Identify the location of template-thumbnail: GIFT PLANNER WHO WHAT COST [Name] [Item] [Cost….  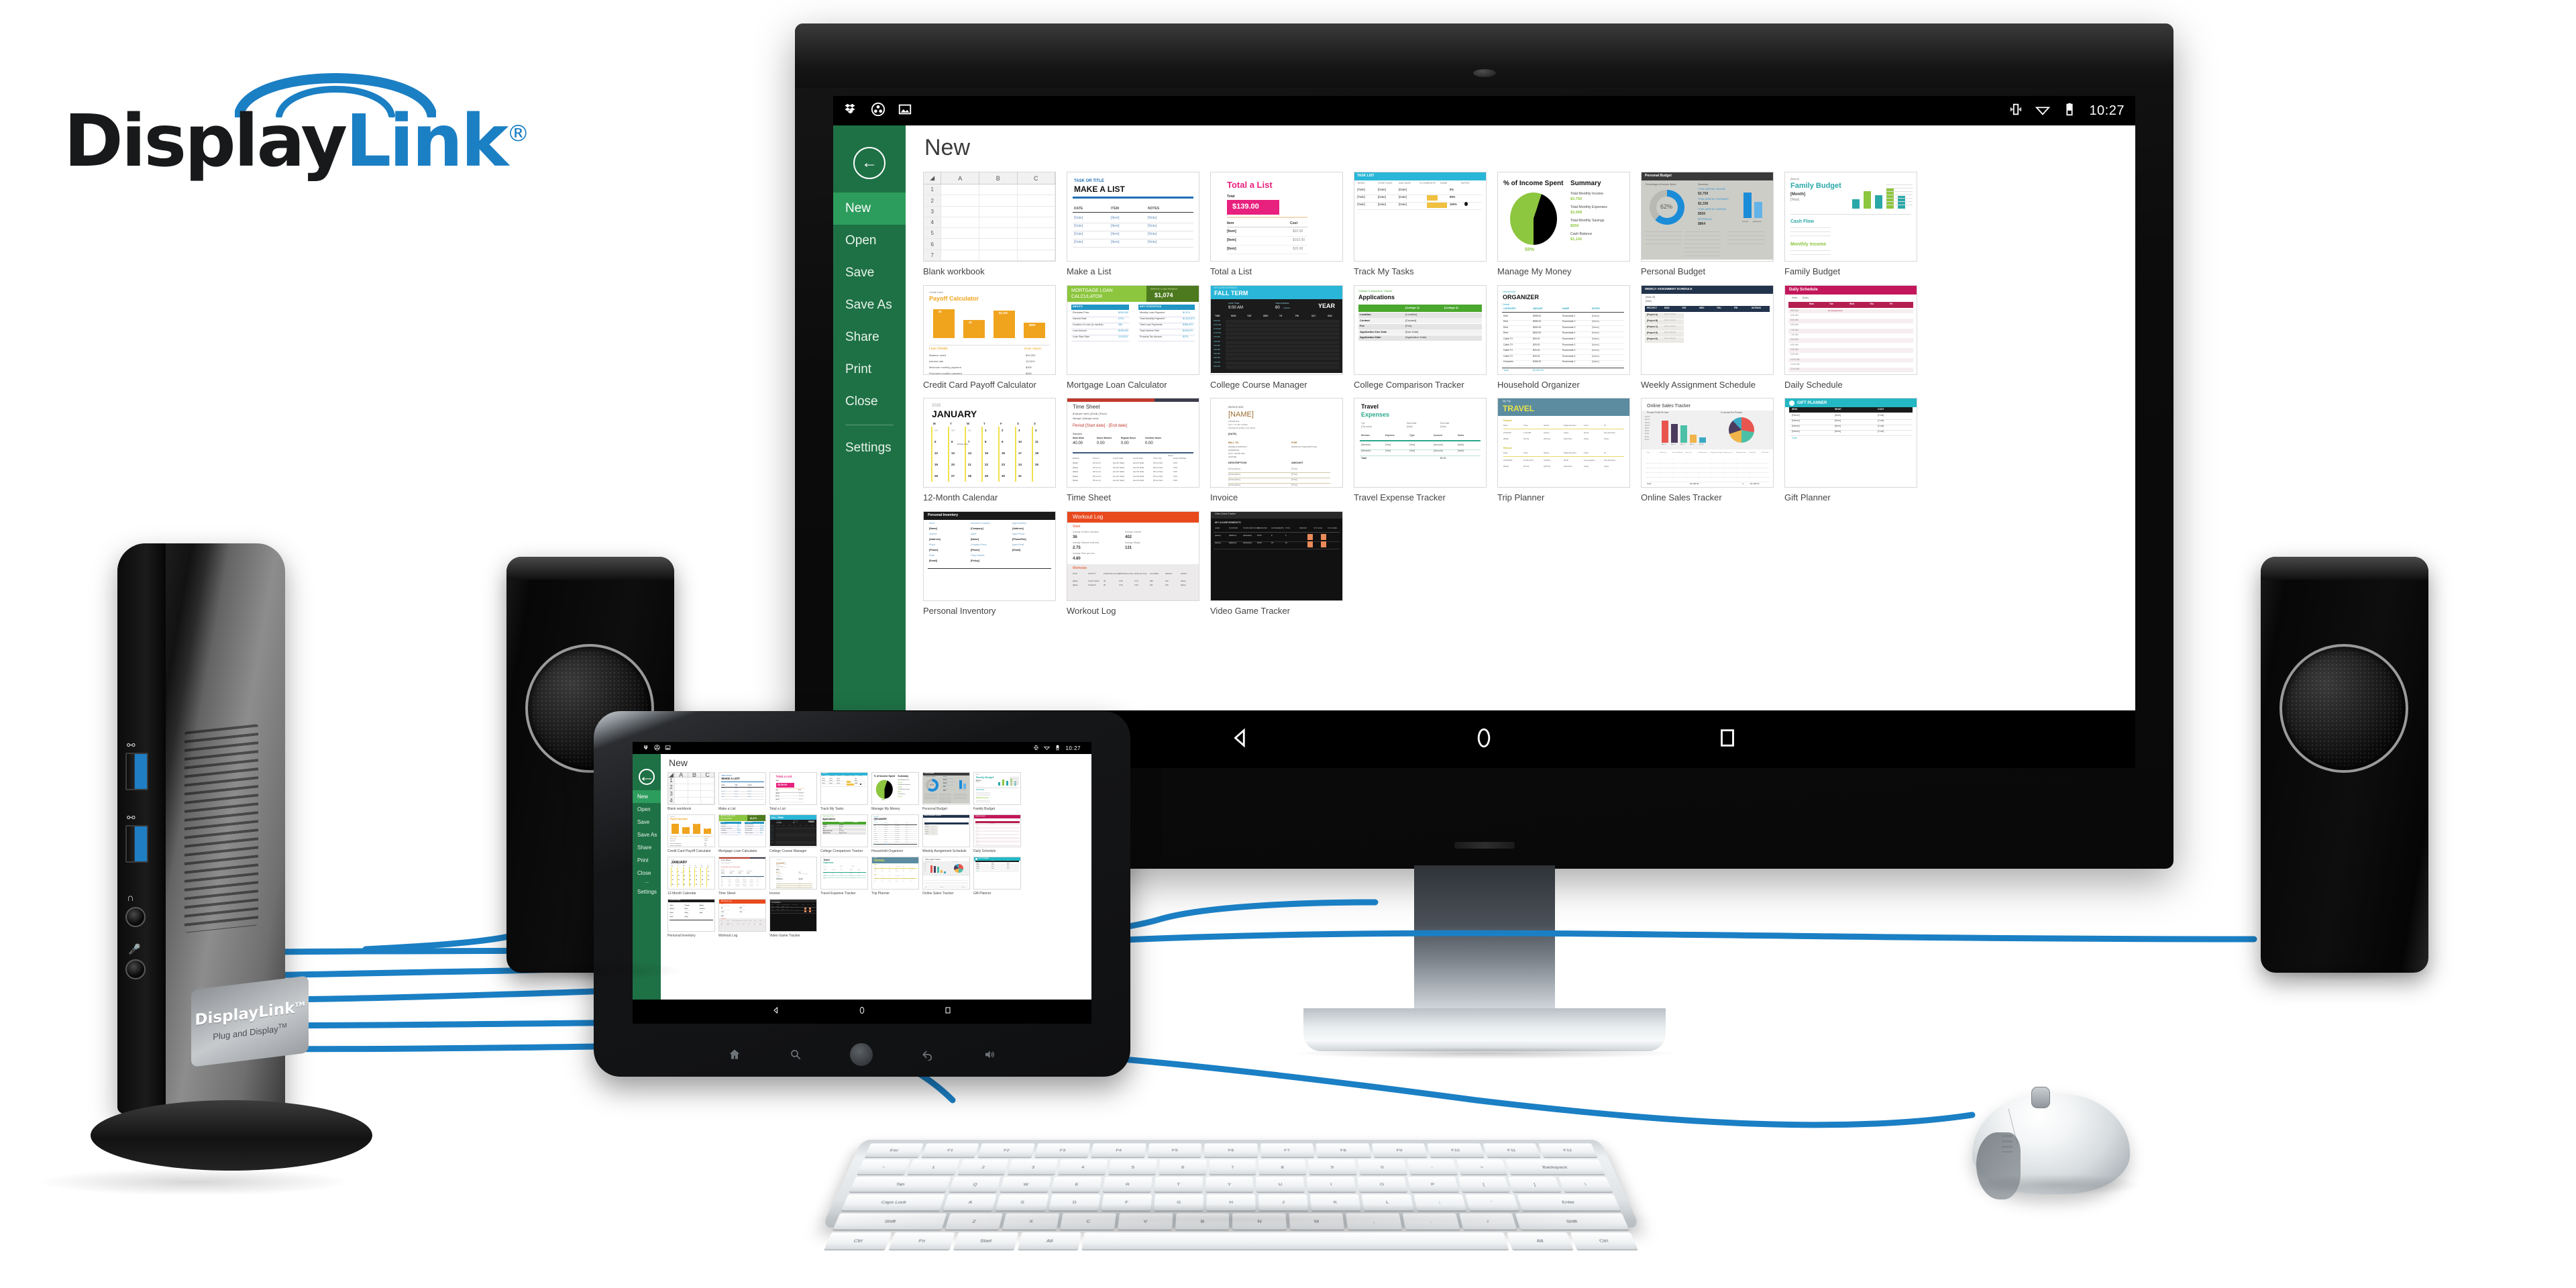
(1850, 443).